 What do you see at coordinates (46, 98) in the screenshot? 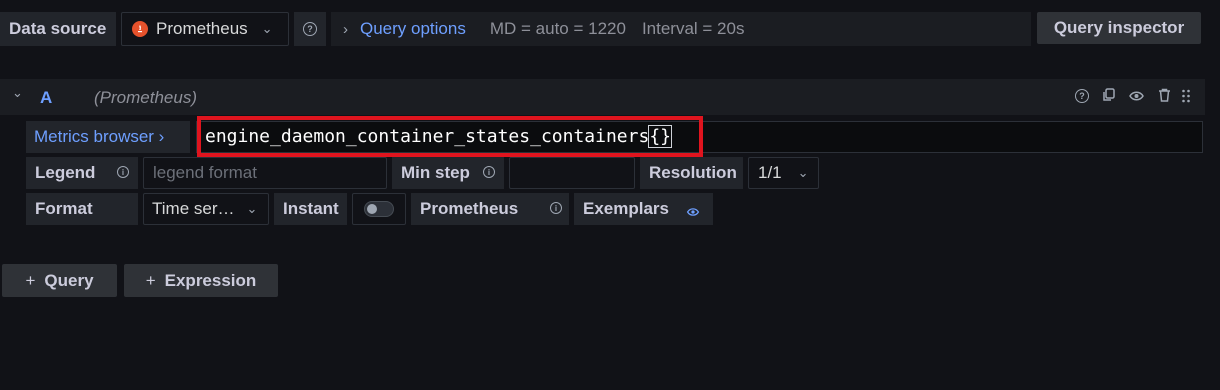
I see `query-ref-id: A` at bounding box center [46, 98].